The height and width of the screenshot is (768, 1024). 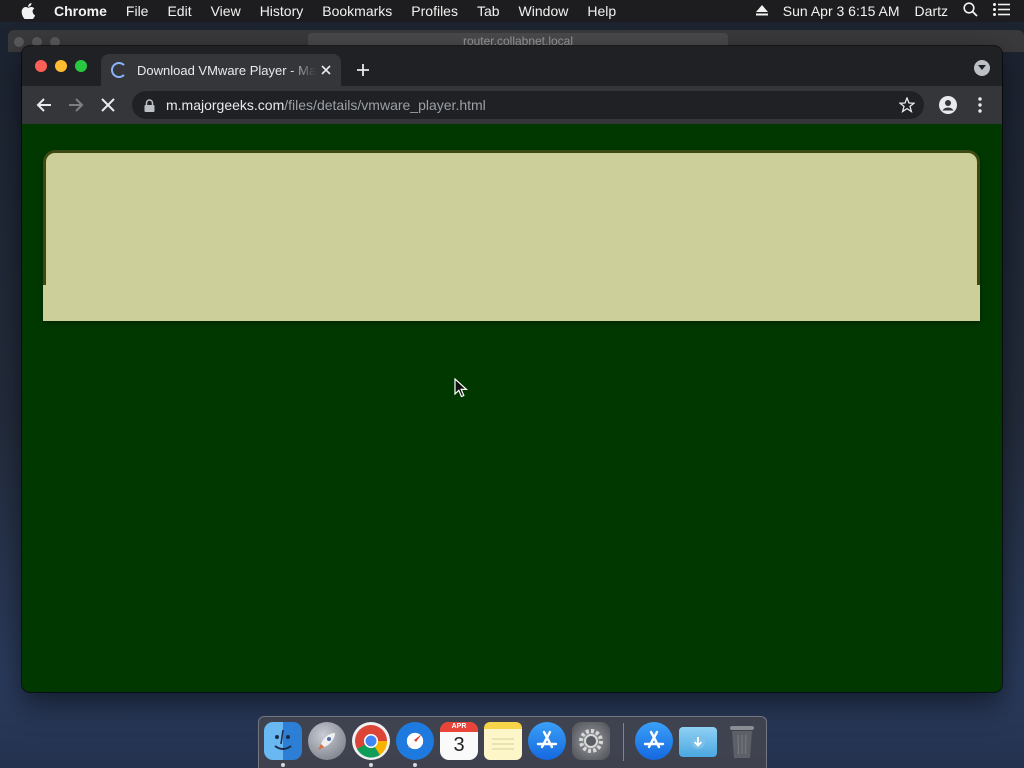 I want to click on more-menu-icon, so click(x=980, y=105).